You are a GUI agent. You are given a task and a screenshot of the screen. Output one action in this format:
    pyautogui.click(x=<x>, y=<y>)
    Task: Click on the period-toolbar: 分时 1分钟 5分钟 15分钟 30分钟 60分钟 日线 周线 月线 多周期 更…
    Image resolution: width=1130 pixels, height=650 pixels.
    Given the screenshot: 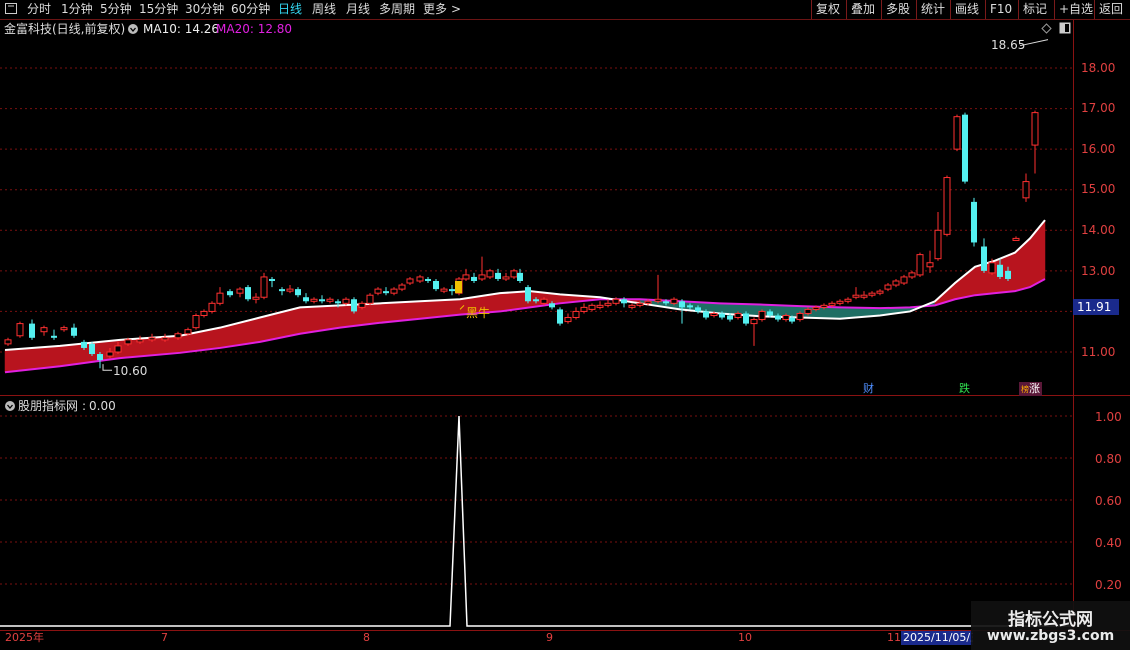 What is the action you would take?
    pyautogui.click(x=565, y=10)
    